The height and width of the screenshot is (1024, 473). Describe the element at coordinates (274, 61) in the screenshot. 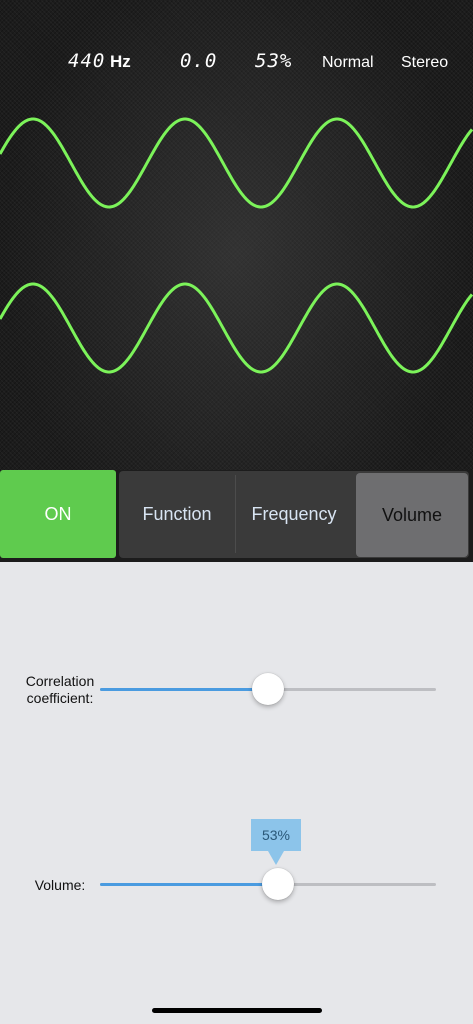

I see `volume-readout: 53%` at that location.